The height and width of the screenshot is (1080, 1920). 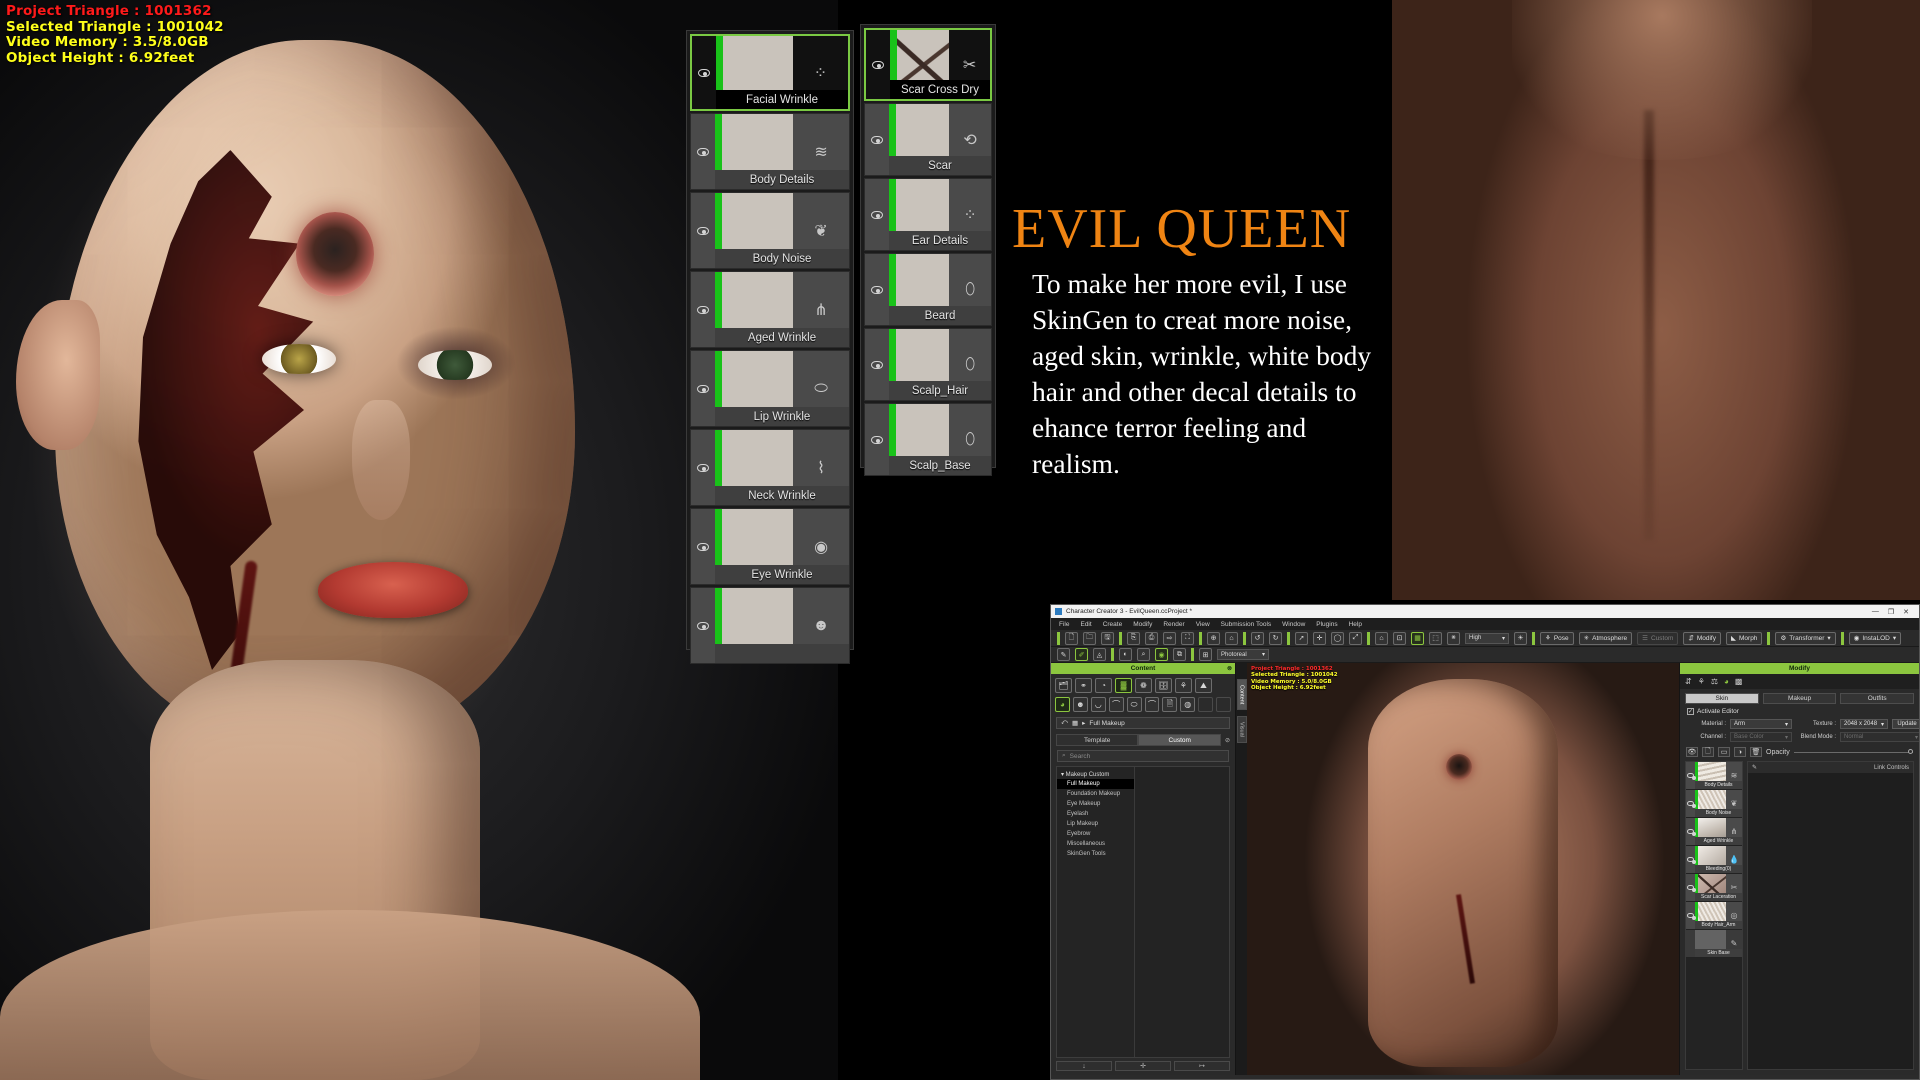 What do you see at coordinates (1143, 685) in the screenshot?
I see `hair-icon: ❁` at bounding box center [1143, 685].